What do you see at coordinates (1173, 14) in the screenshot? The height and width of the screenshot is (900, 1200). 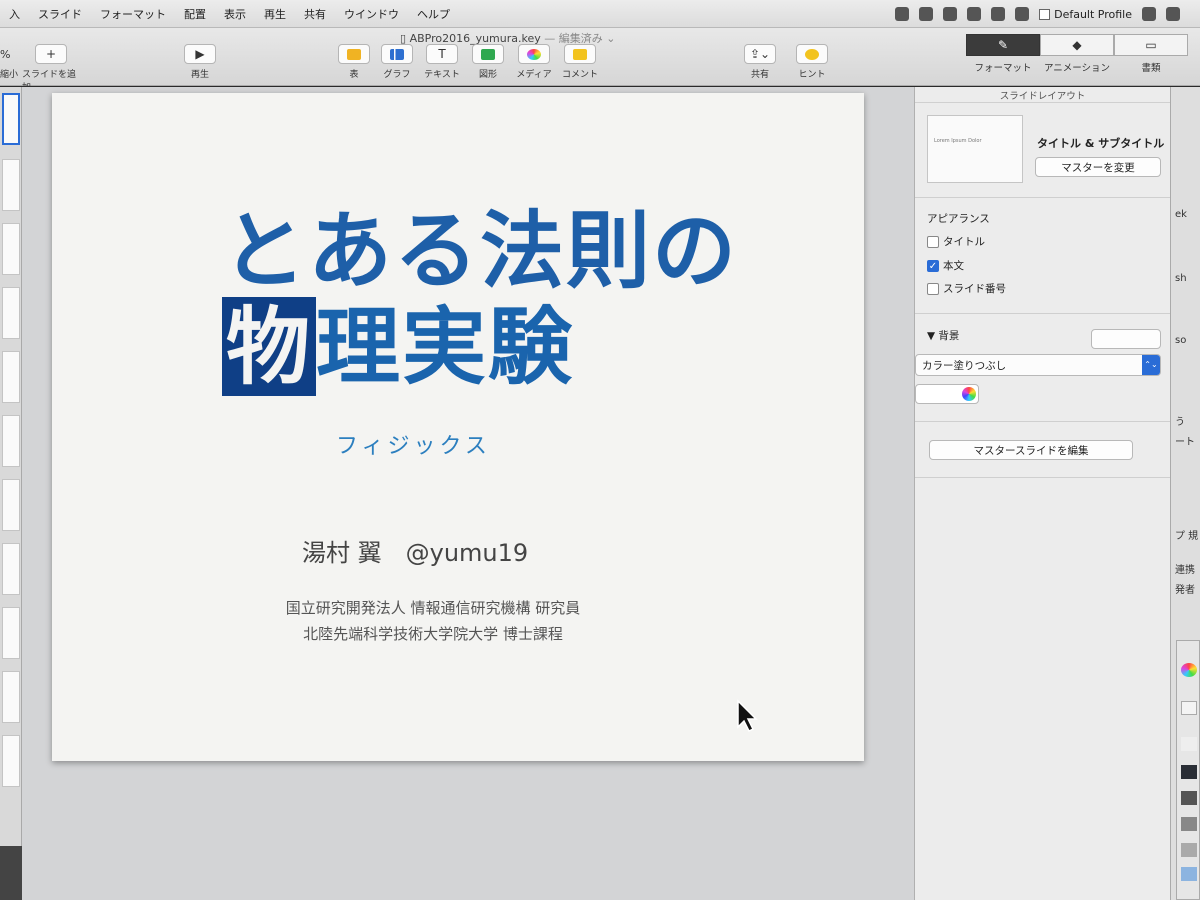 I see `hat-icon` at bounding box center [1173, 14].